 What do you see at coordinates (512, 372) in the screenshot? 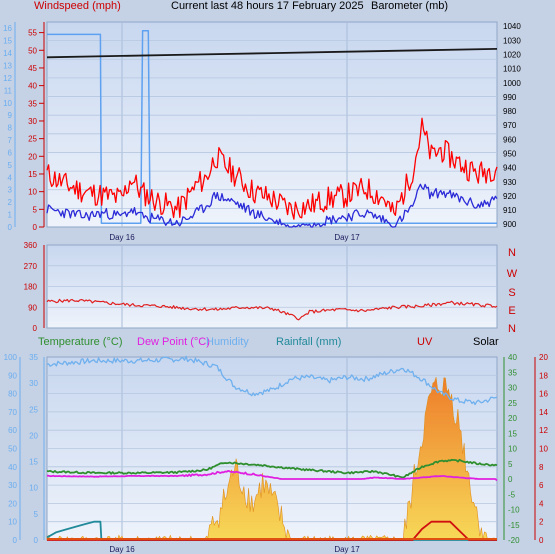
I see `temp-tick: 35` at bounding box center [512, 372].